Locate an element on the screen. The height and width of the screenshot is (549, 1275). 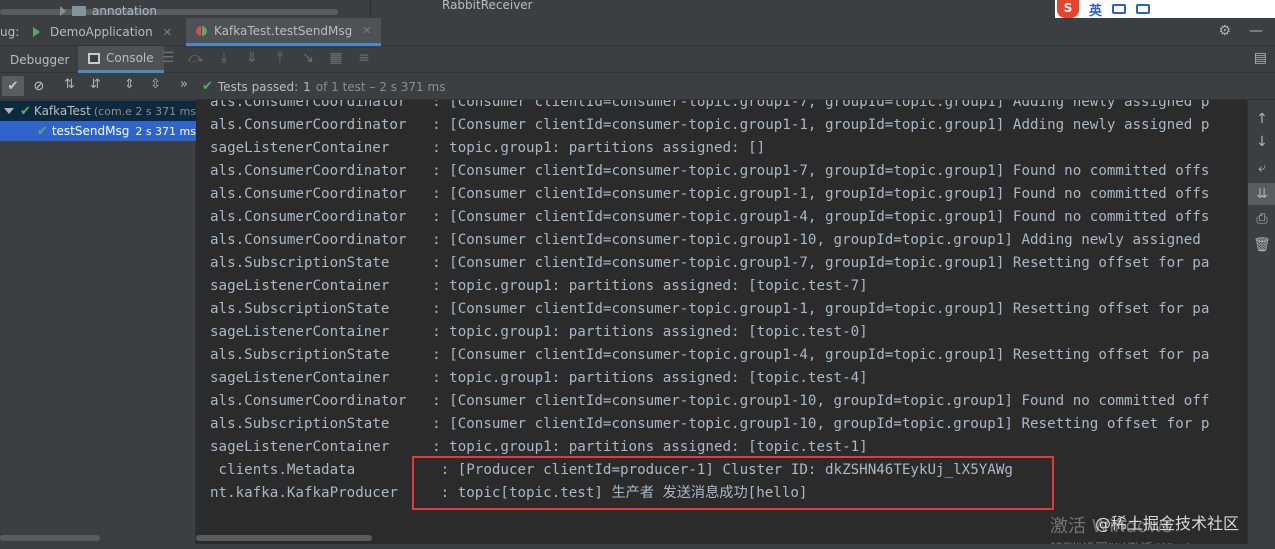
tab-debugger: Debugger is located at coordinates (39, 59).